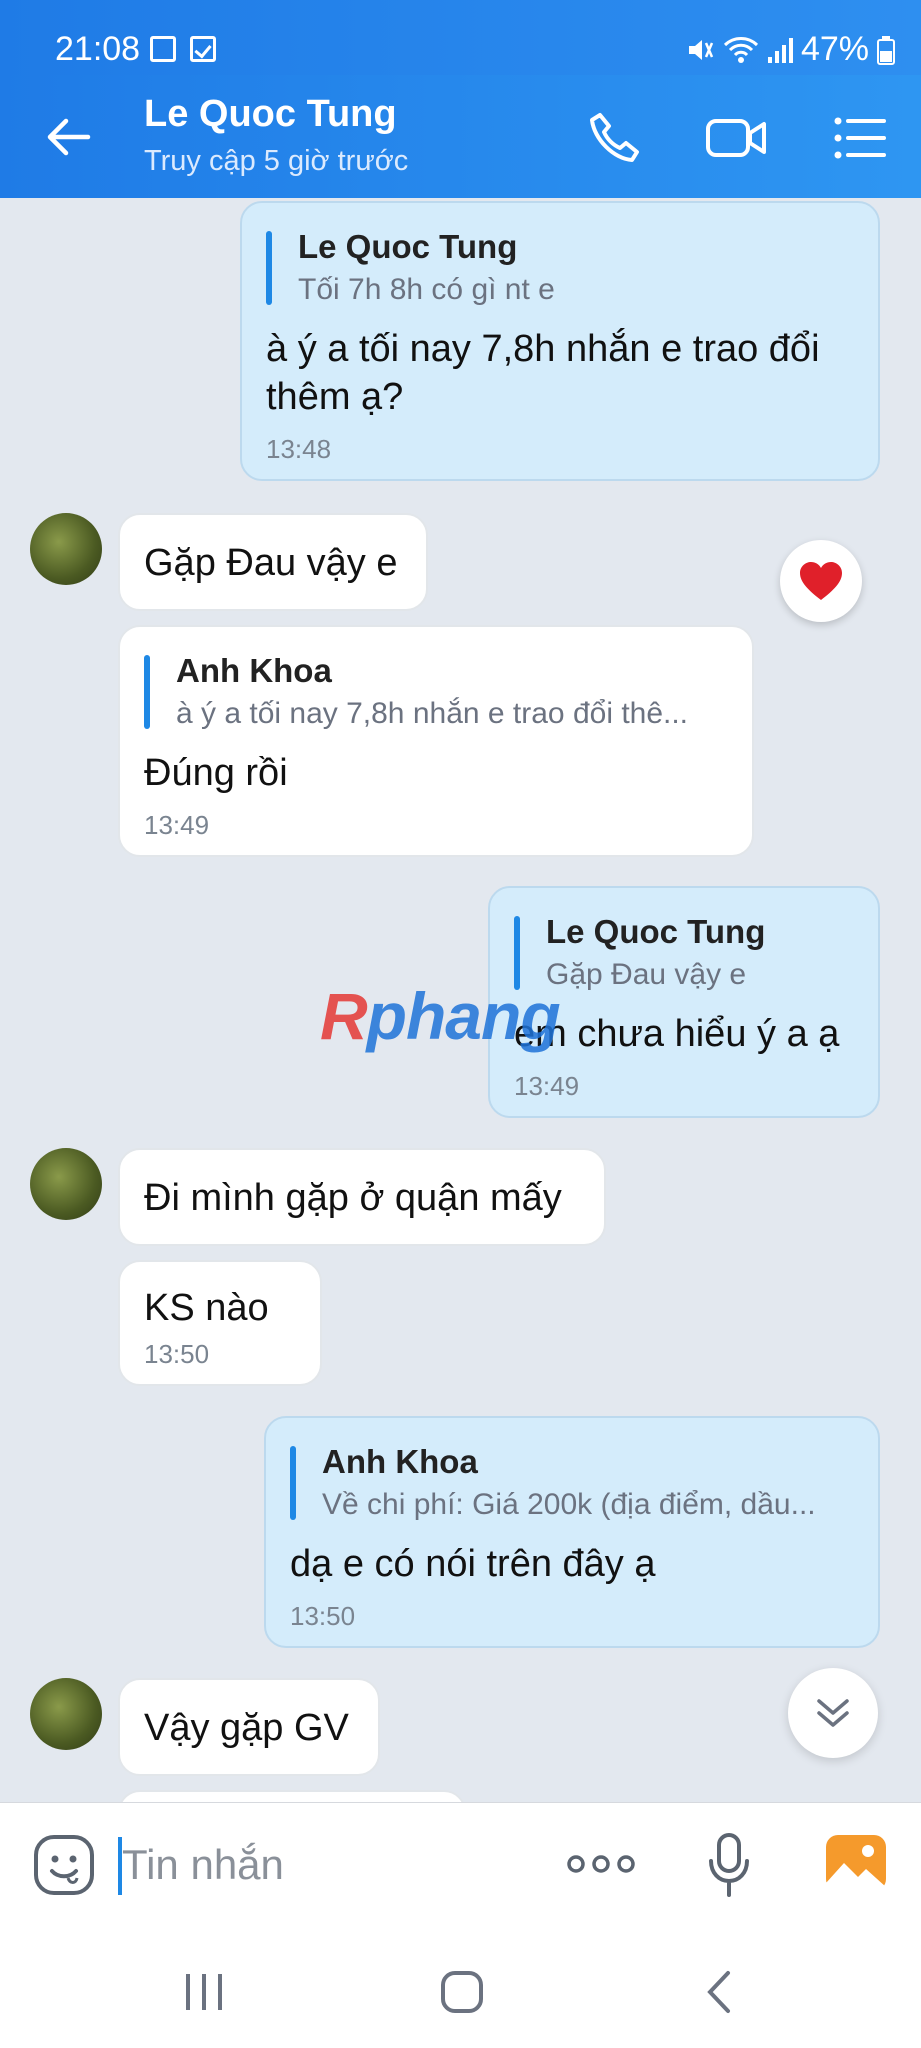 This screenshot has height=2048, width=921. What do you see at coordinates (335, 397) in the screenshot?
I see `message-text: thêm ạ?` at bounding box center [335, 397].